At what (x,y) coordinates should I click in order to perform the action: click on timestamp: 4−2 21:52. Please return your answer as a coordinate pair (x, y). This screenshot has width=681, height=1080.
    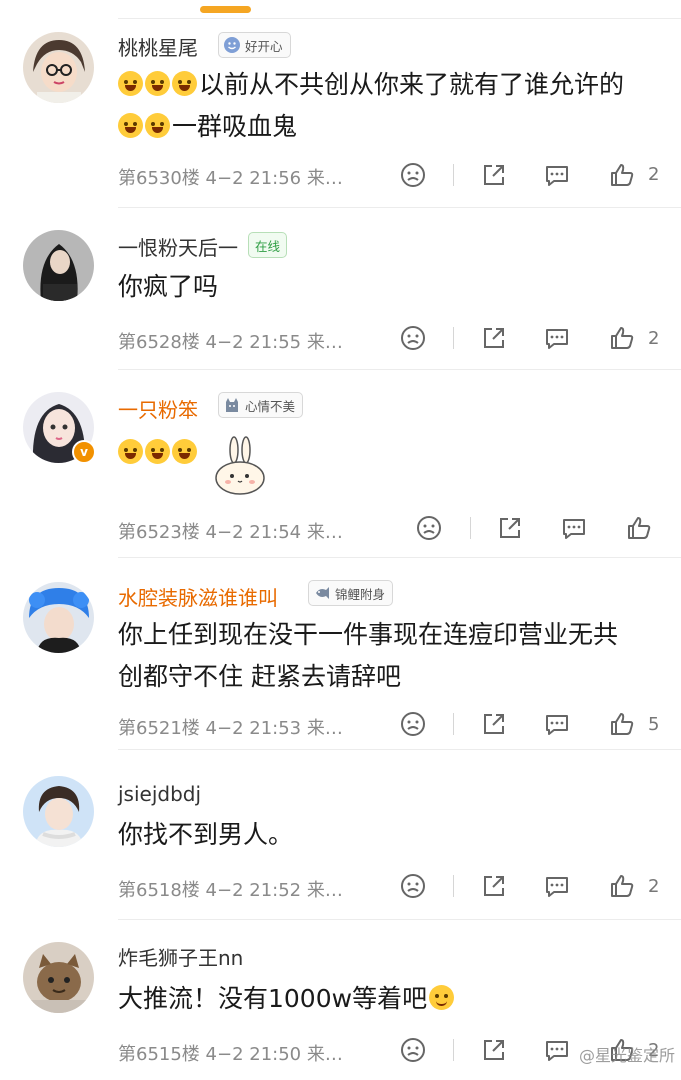
    Looking at the image, I should click on (253, 890).